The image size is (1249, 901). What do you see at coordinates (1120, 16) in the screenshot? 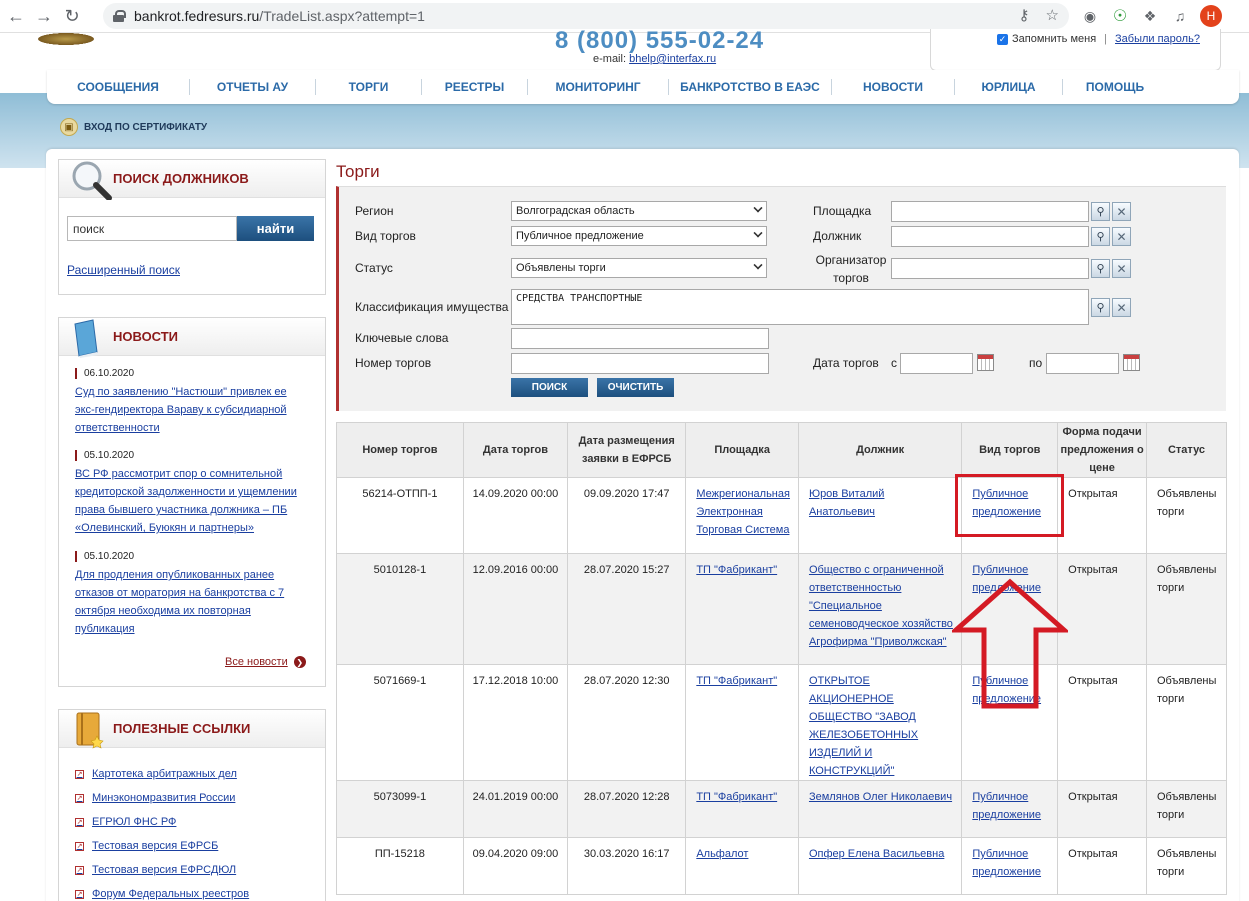
I see `extension-circle-icon: ☉` at bounding box center [1120, 16].